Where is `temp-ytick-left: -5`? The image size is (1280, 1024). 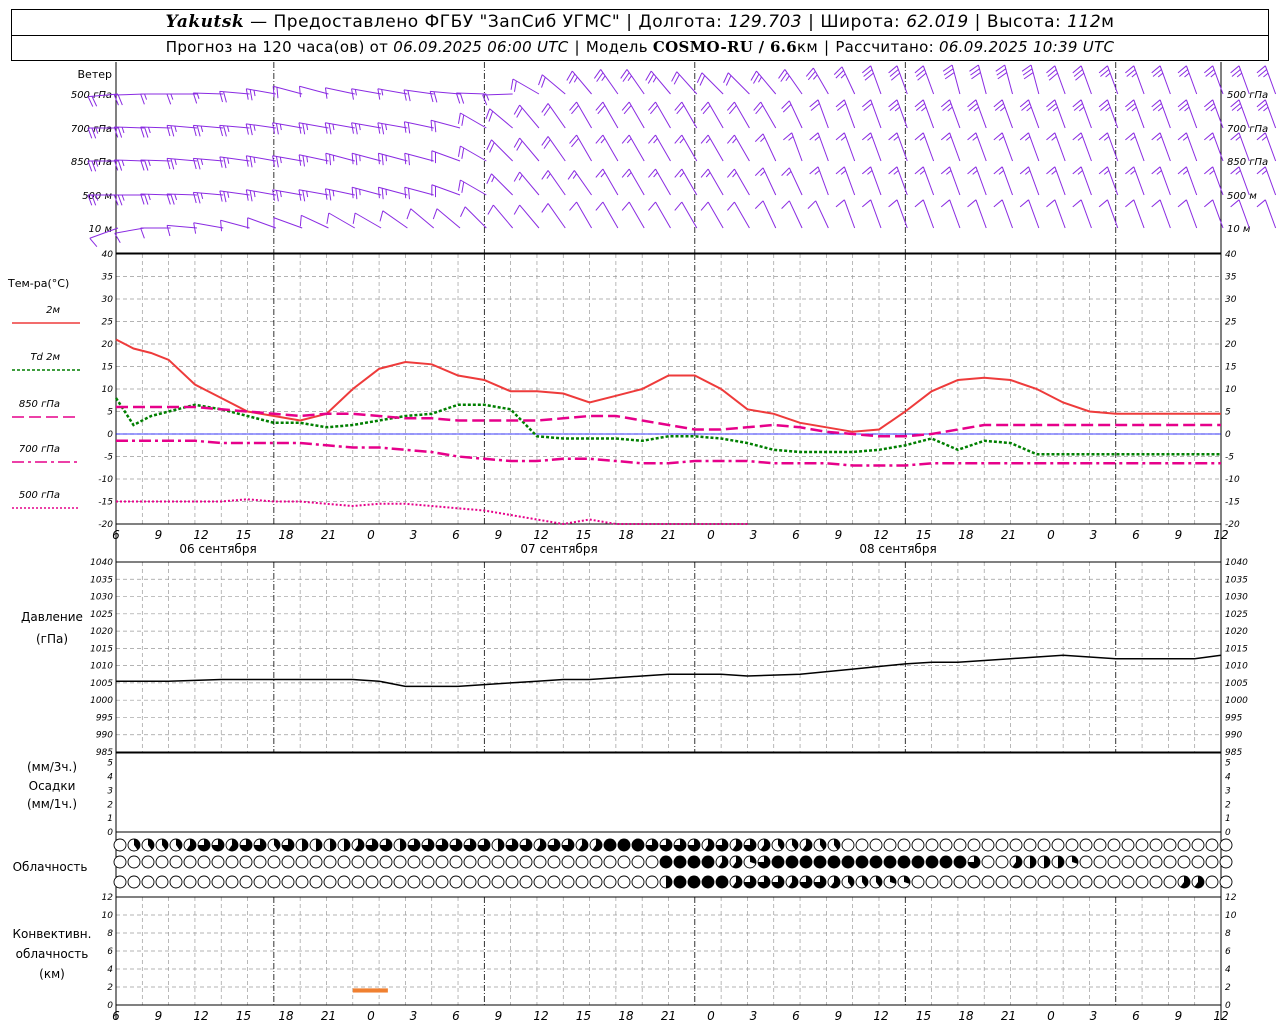
temp-ytick-left: -5 is located at coordinates (108, 458).